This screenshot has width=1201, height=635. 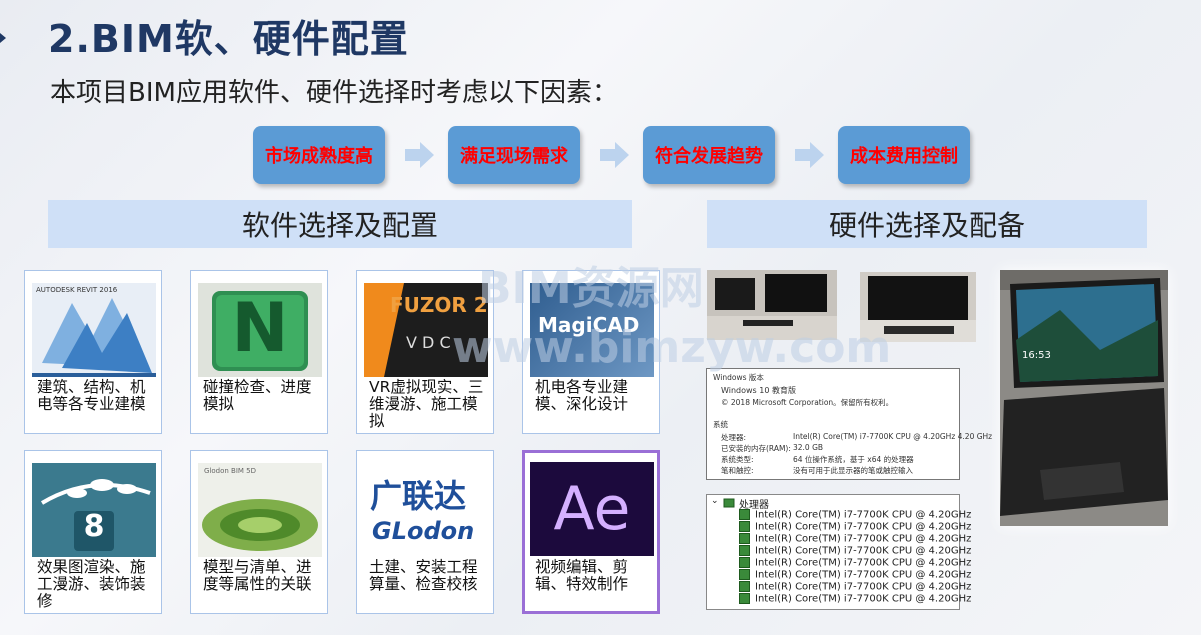 What do you see at coordinates (737, 459) in the screenshot?
I see `system-row-label: 系统类型:` at bounding box center [737, 459].